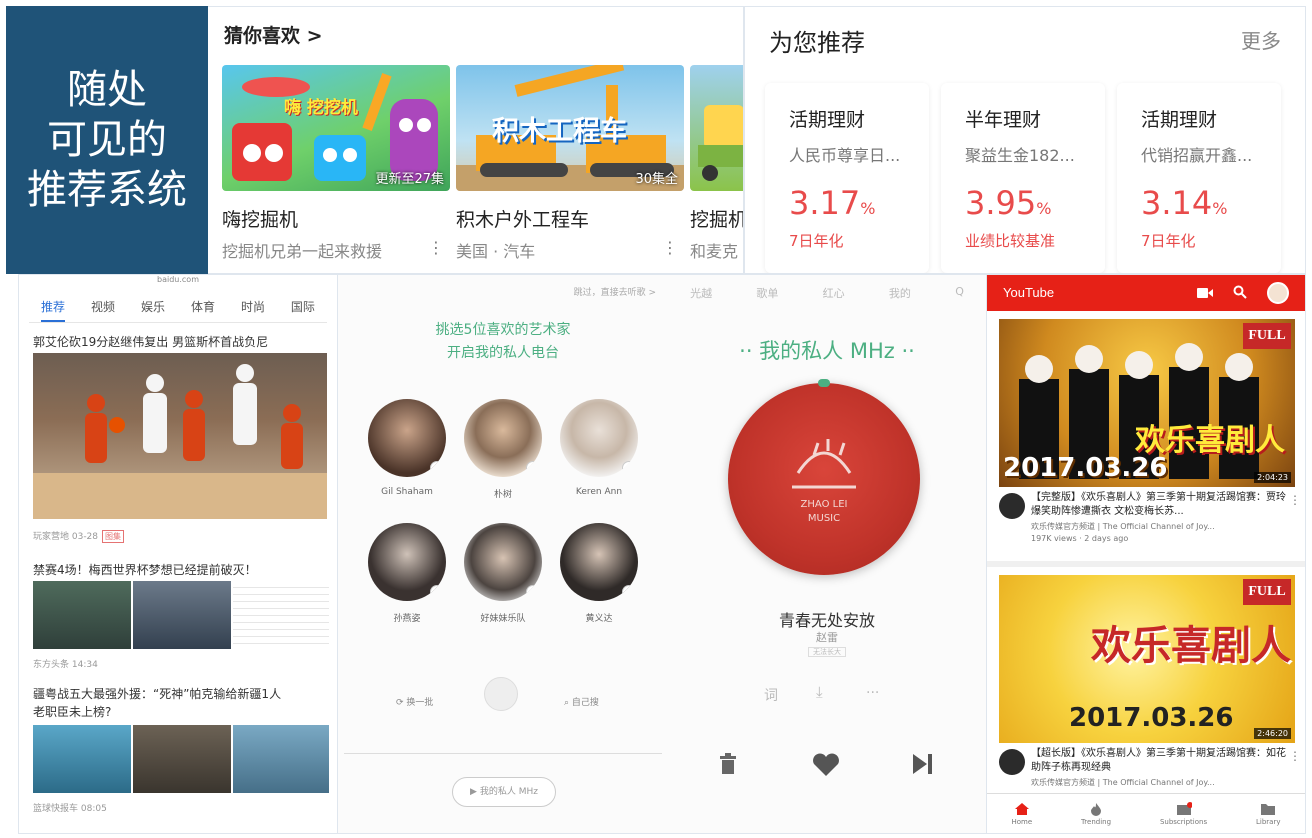 The width and height of the screenshot is (1312, 838). I want to click on artist-option: ✓ Gil Shaham, so click(407, 448).